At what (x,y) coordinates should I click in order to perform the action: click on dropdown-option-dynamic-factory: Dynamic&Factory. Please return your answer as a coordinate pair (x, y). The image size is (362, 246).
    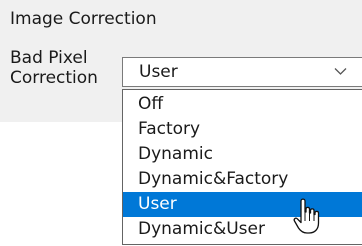
    Looking at the image, I should click on (242, 179).